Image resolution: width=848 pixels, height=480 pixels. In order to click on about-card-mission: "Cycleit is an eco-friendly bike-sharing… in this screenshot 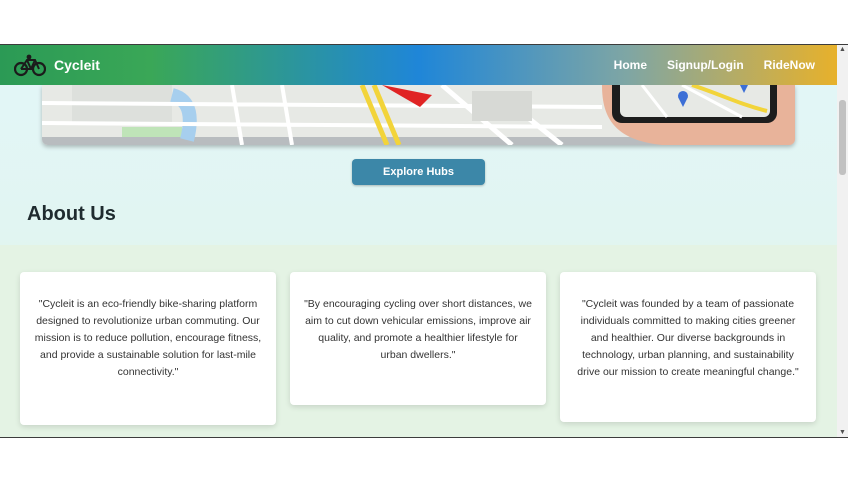, I will do `click(148, 348)`.